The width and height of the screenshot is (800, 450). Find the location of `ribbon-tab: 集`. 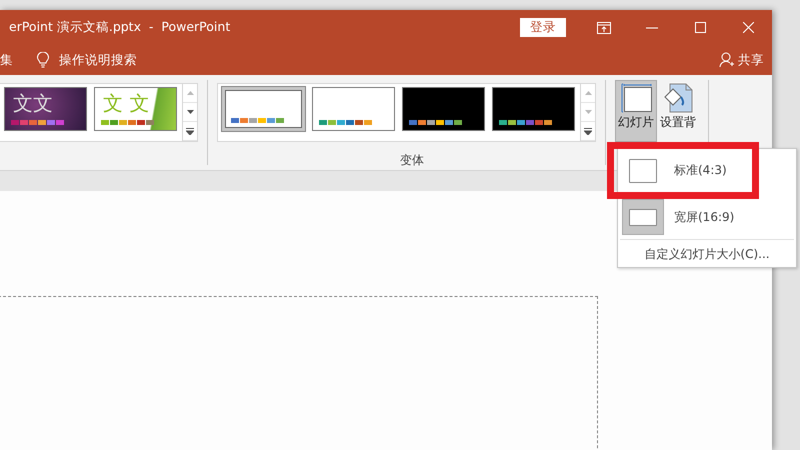

ribbon-tab: 集 is located at coordinates (6, 60).